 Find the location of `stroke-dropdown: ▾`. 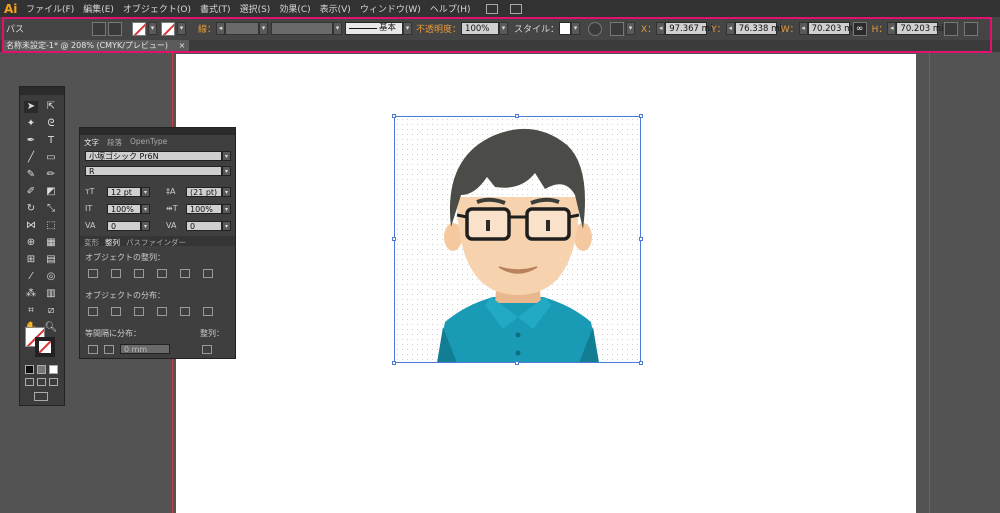

stroke-dropdown: ▾ is located at coordinates (181, 28).